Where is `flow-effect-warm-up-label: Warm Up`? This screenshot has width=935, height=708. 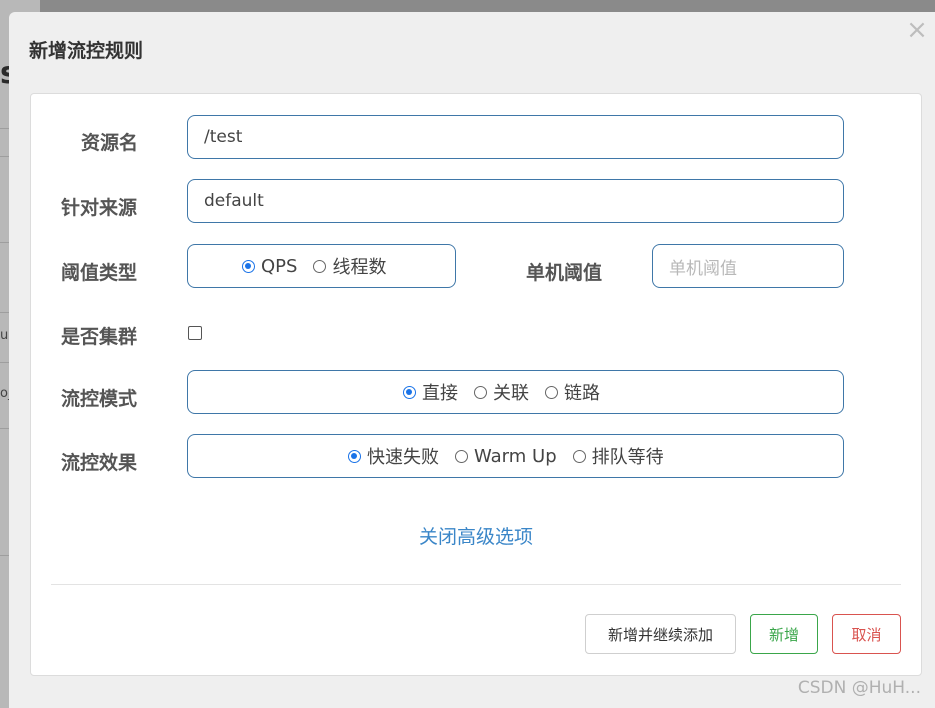
flow-effect-warm-up-label: Warm Up is located at coordinates (515, 456).